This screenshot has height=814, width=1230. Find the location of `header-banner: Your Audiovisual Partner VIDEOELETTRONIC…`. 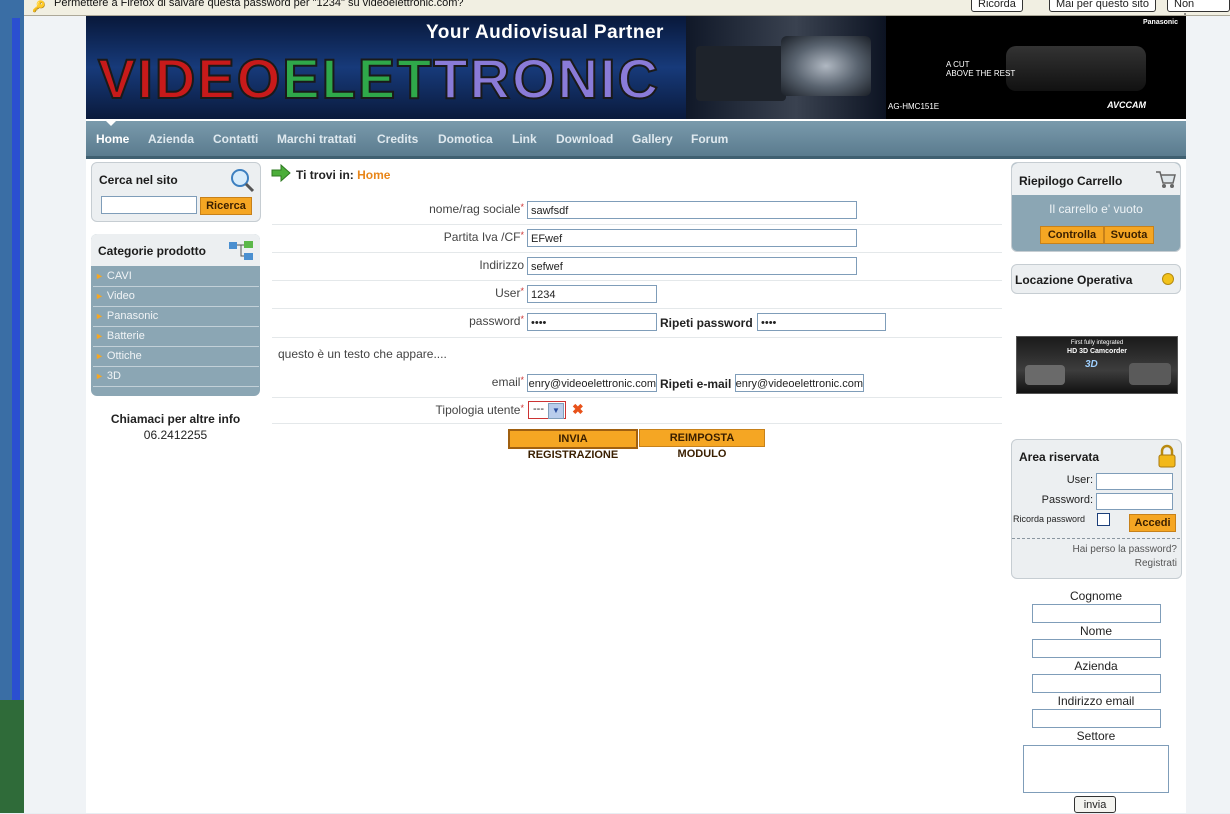

header-banner: Your Audiovisual Partner VIDEOELETTRONIC… is located at coordinates (636, 67).